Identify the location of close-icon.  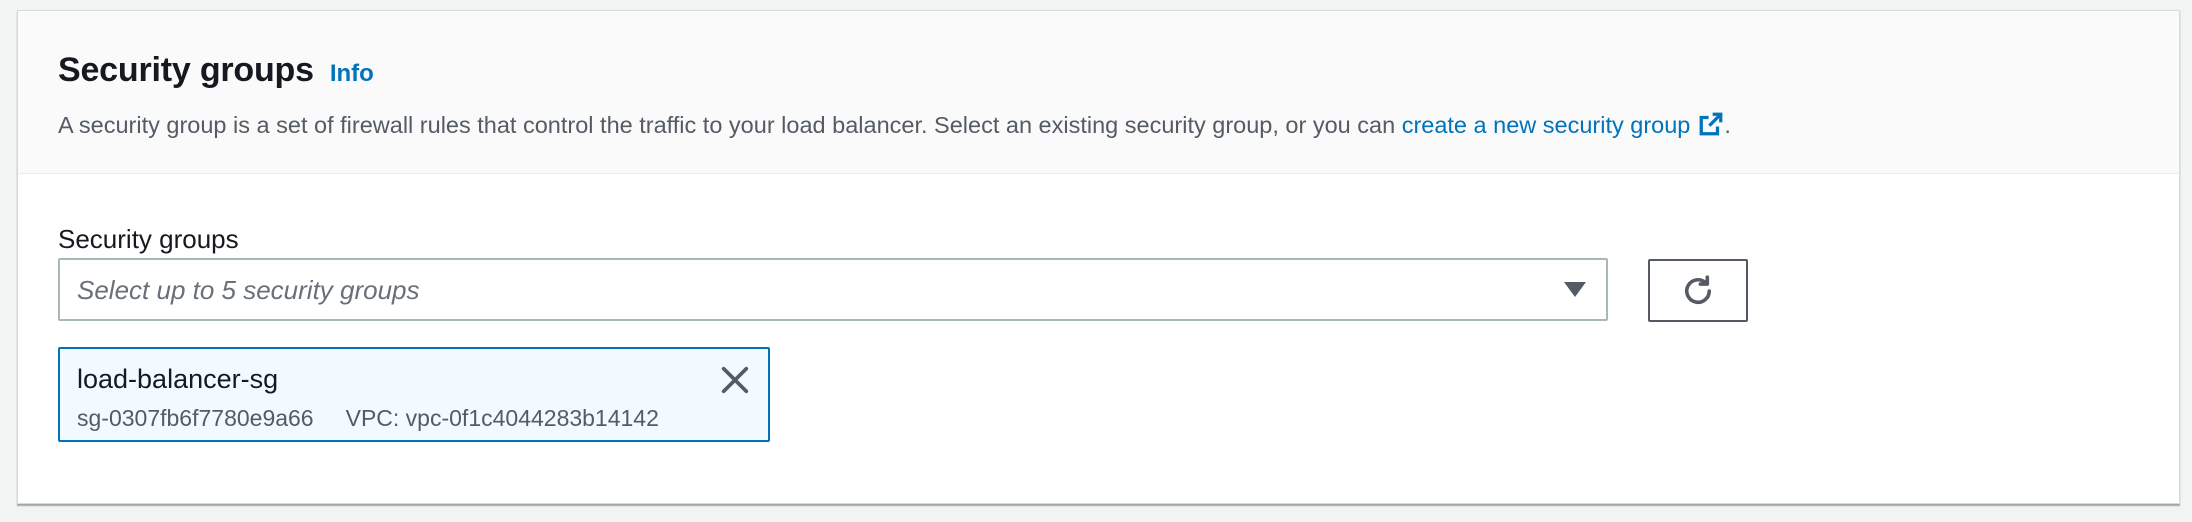
(735, 380).